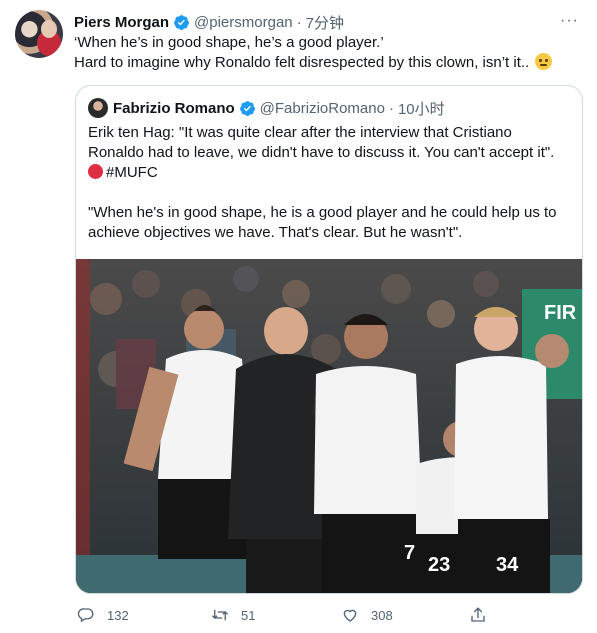 The image size is (597, 633). What do you see at coordinates (478, 614) in the screenshot?
I see `share-icon` at bounding box center [478, 614].